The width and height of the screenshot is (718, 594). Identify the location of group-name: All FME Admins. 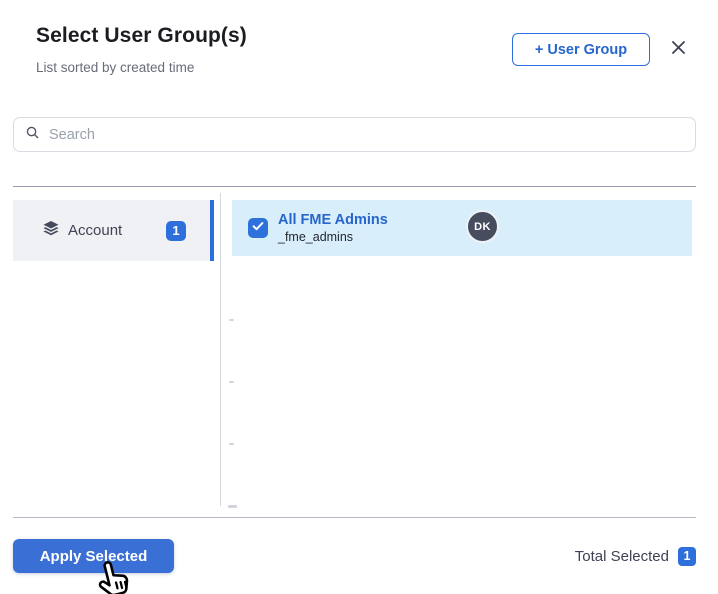
(333, 219).